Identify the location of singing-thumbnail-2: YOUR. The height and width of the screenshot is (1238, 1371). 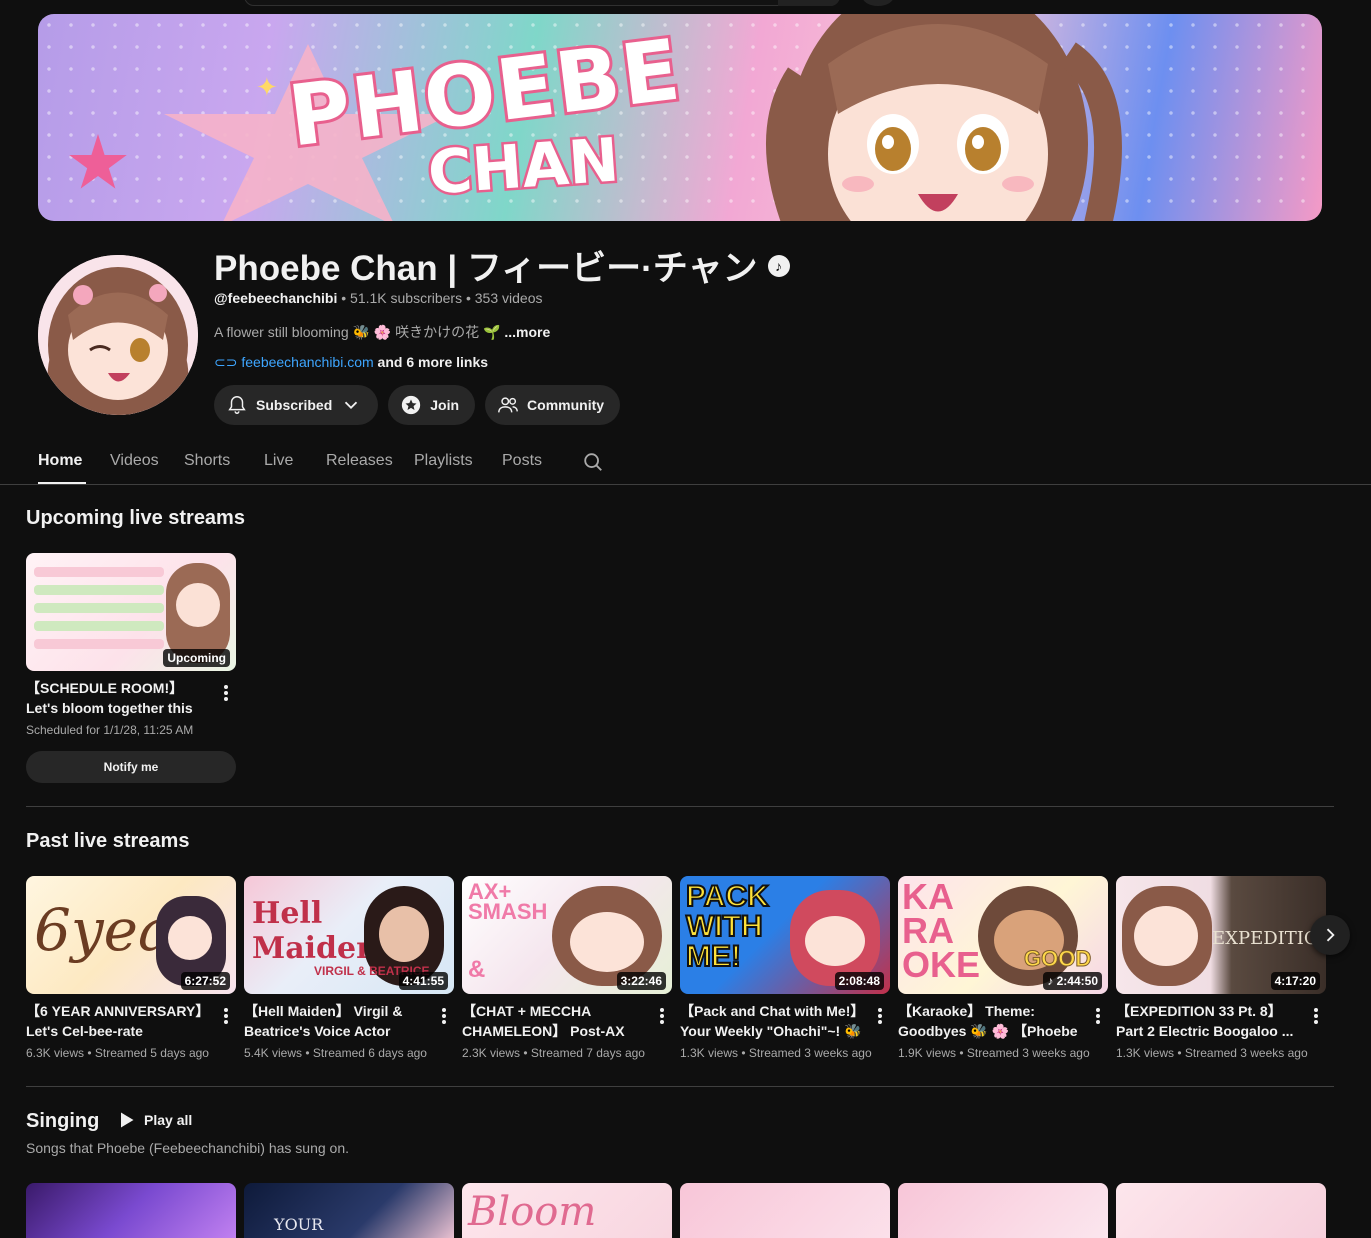
(349, 1210).